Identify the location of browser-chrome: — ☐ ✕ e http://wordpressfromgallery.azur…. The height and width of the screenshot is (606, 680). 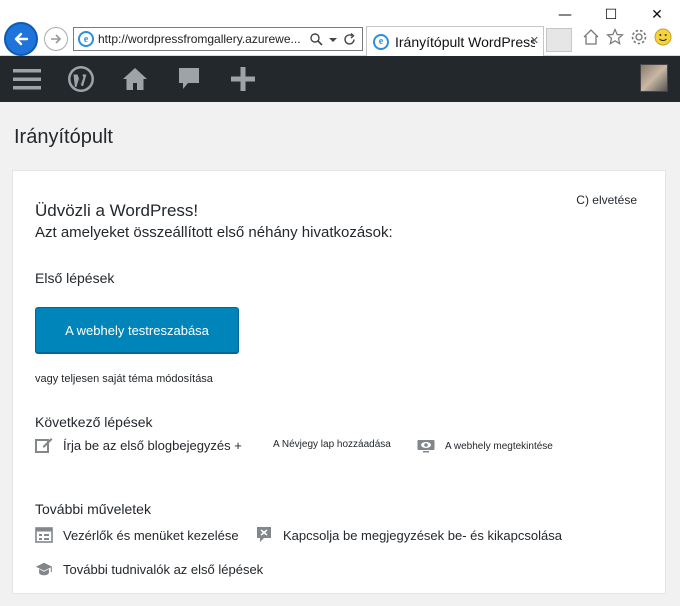
(340, 28).